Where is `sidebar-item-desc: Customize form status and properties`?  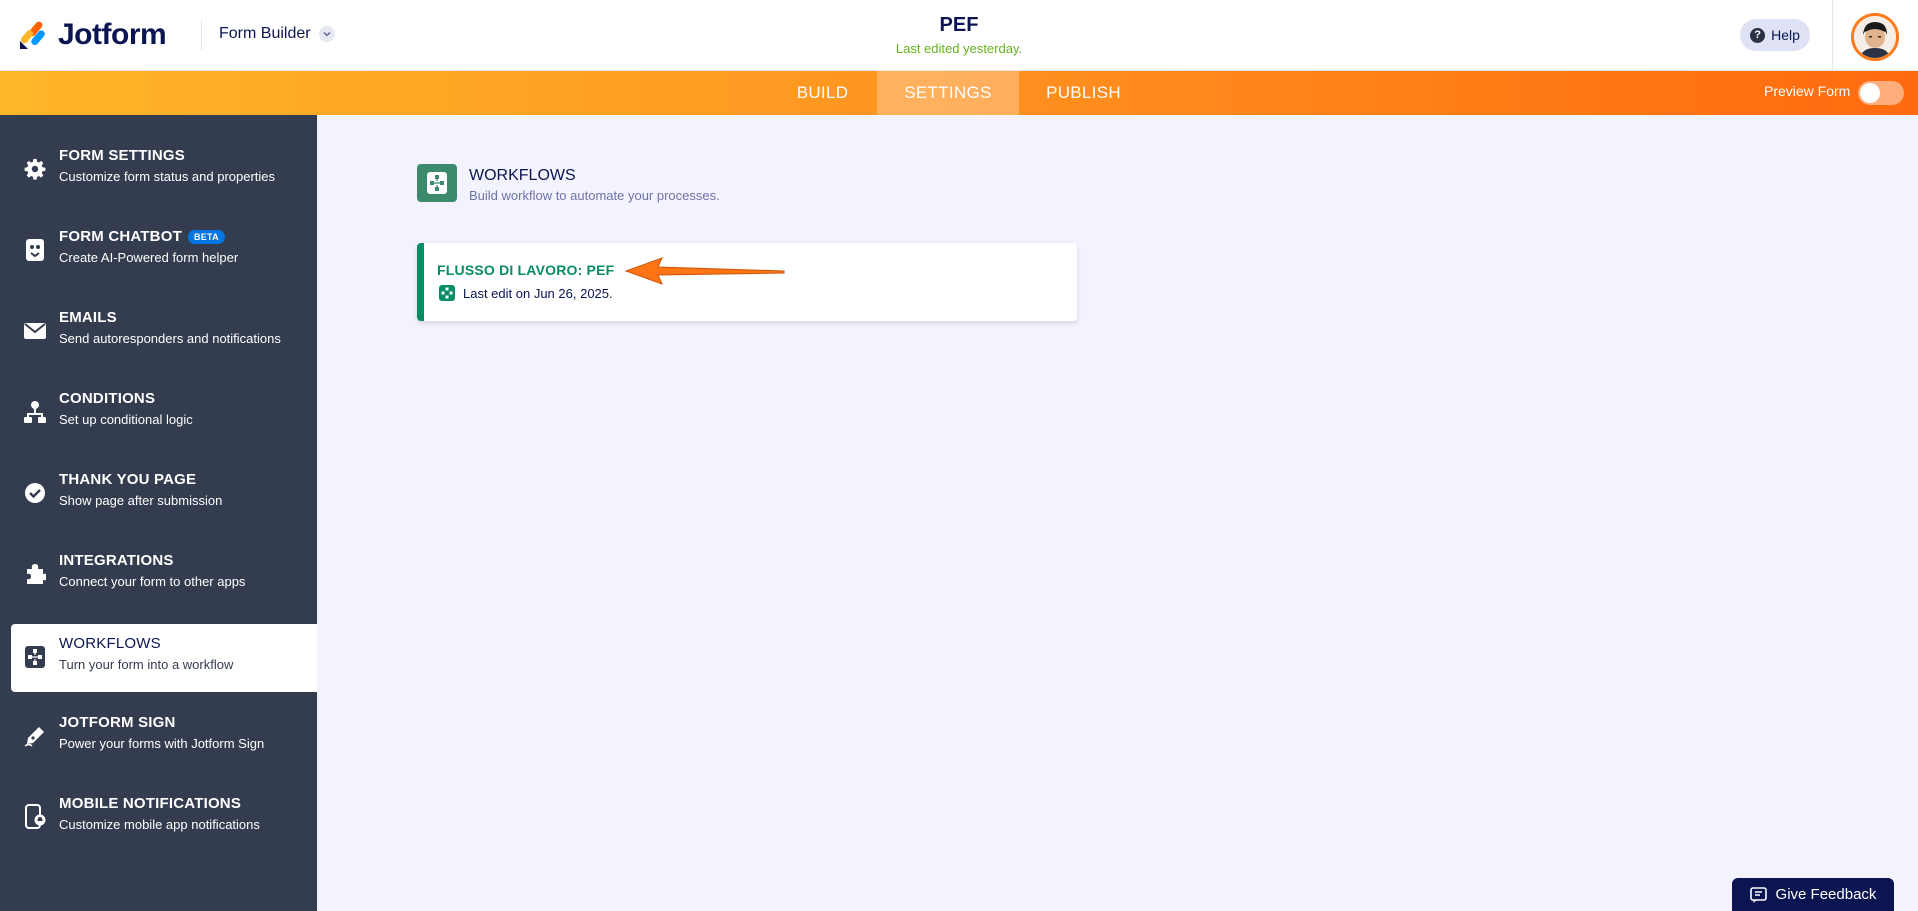
sidebar-item-desc: Customize form status and properties is located at coordinates (167, 176).